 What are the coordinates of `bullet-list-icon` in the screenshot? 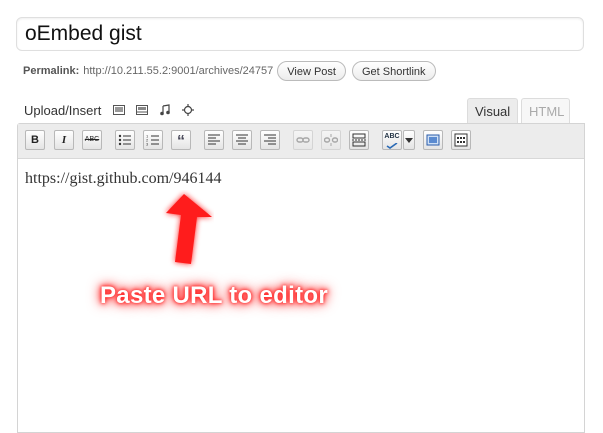 It's located at (124, 140).